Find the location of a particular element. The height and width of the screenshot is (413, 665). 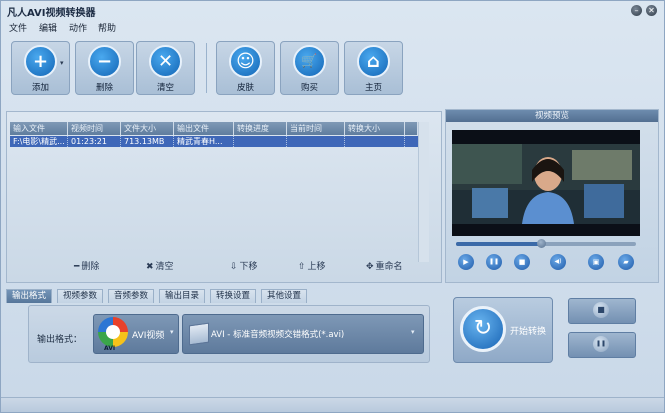

menu-help: 帮助 is located at coordinates (107, 27).